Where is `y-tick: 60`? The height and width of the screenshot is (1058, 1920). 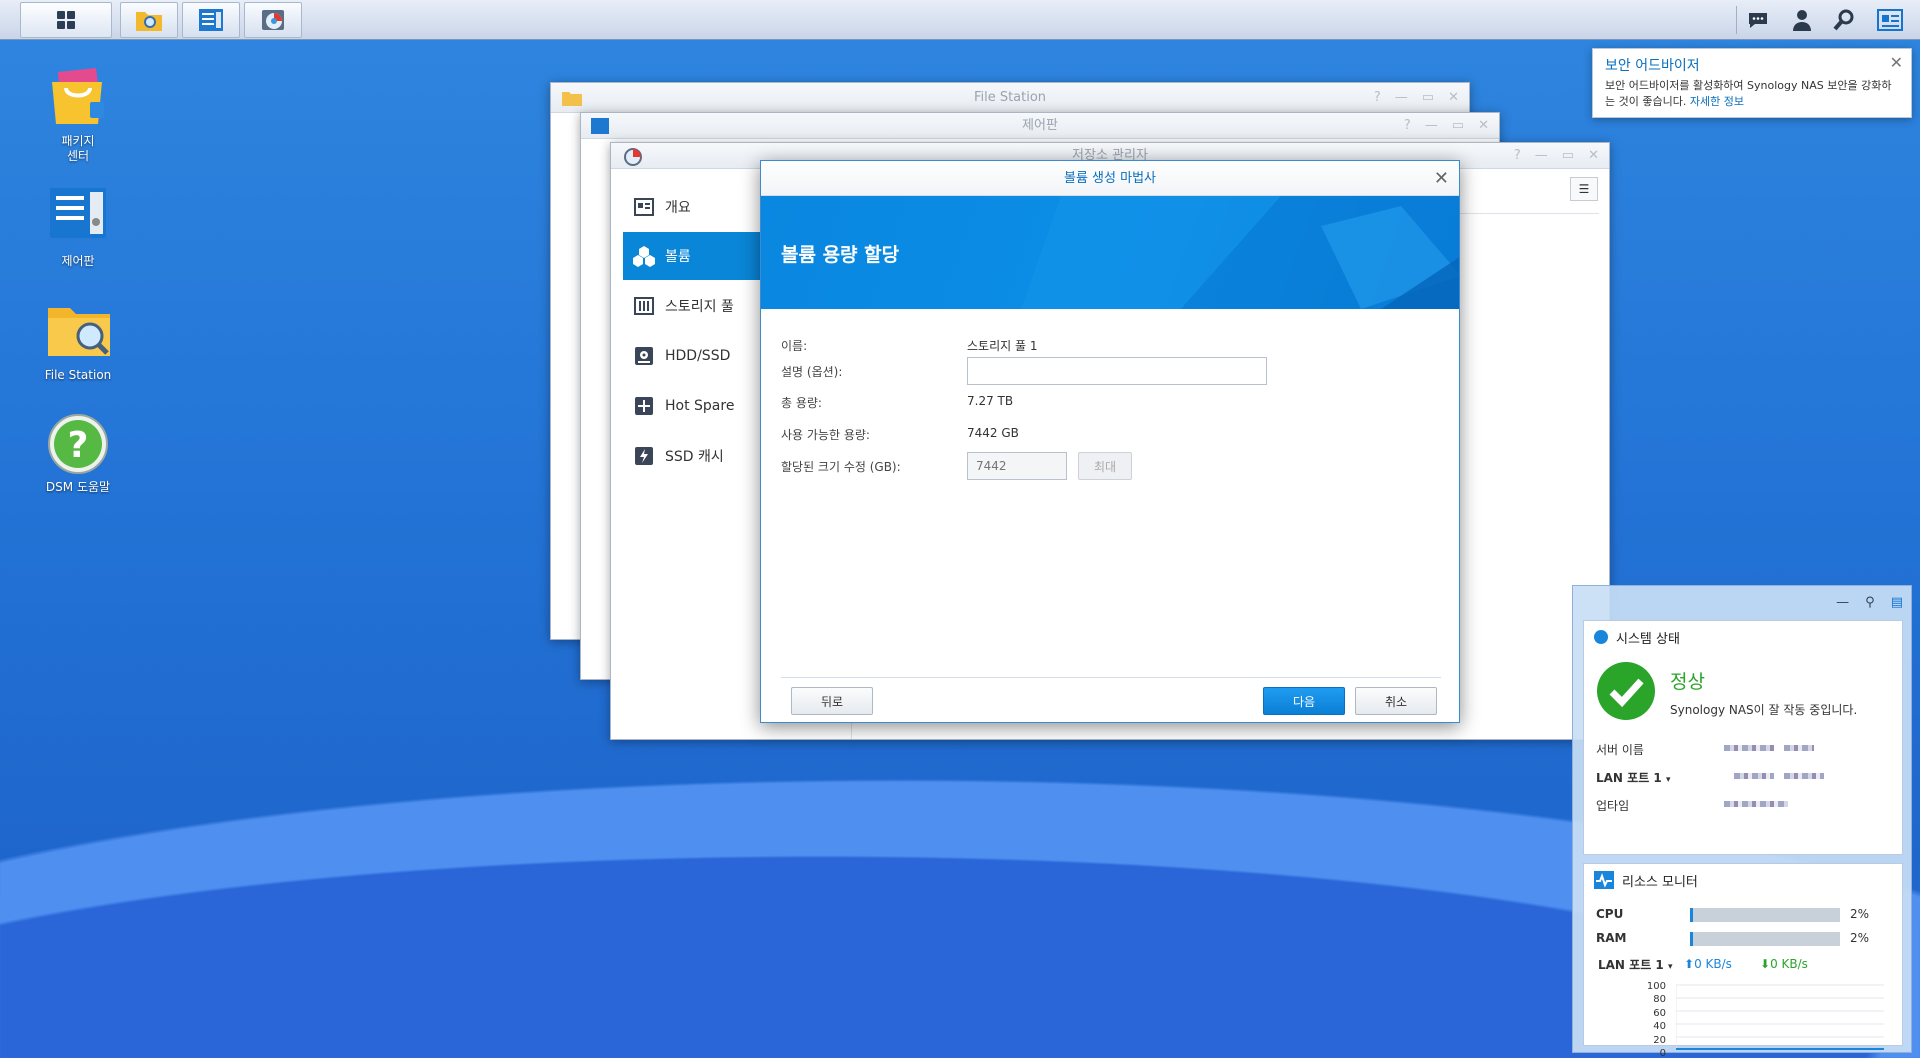
y-tick: 60 is located at coordinates (1659, 1013).